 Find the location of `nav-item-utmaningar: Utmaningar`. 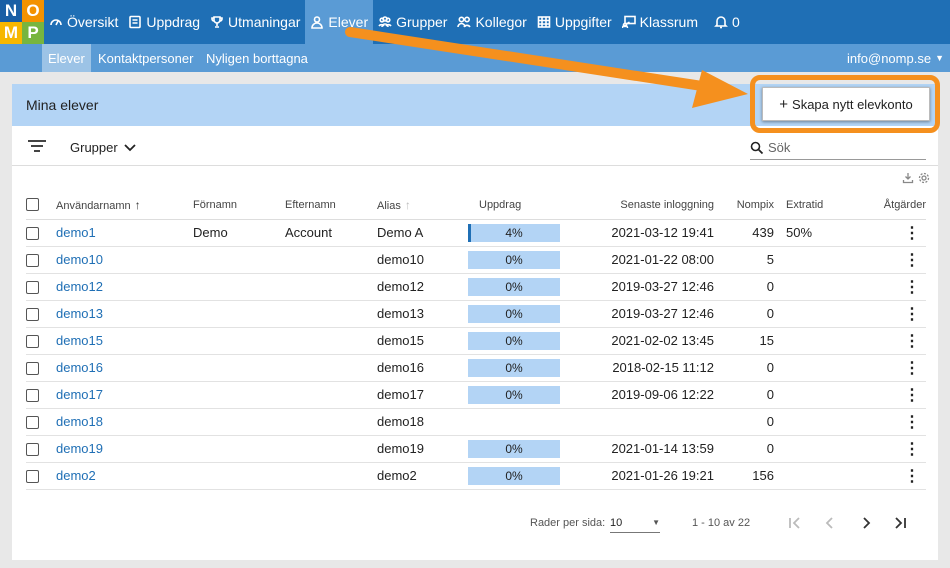

nav-item-utmaningar: Utmaningar is located at coordinates (255, 22).